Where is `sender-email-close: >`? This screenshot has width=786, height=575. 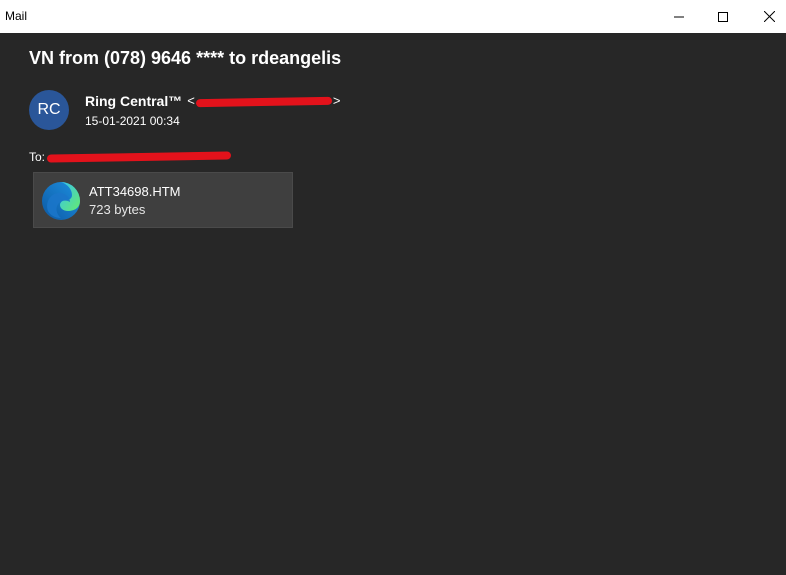 sender-email-close: > is located at coordinates (336, 100).